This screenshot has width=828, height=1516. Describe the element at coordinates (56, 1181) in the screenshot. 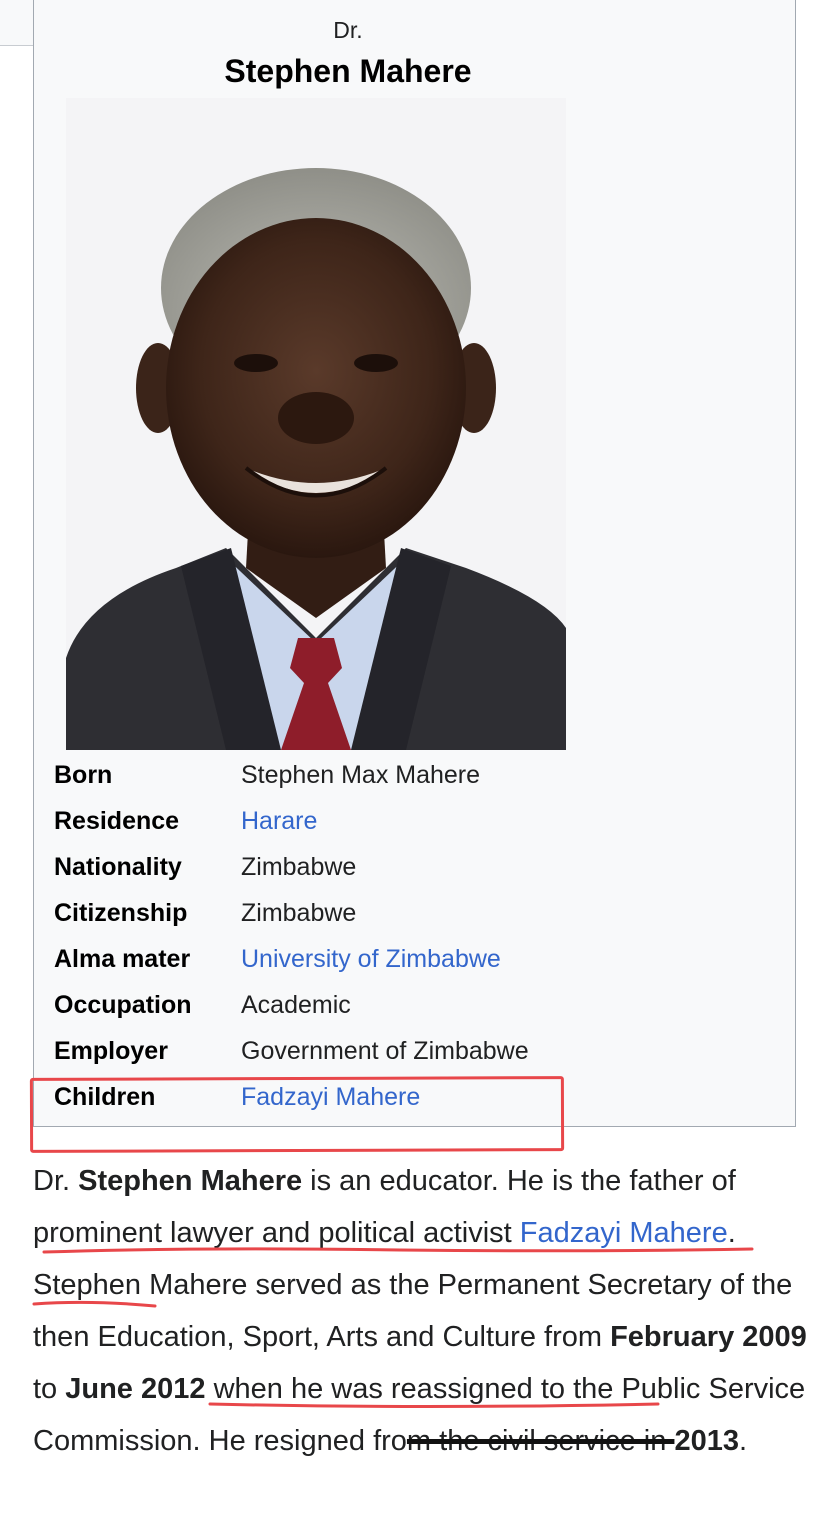

I see `article-text: Dr.` at that location.